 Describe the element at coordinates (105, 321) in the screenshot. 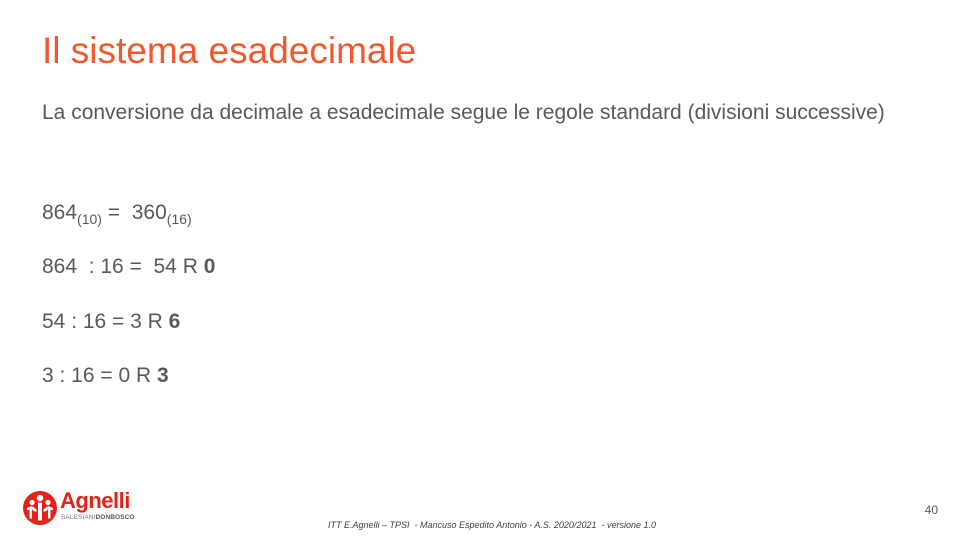

I see `step-expression: 54 : 16 = 3 R` at that location.